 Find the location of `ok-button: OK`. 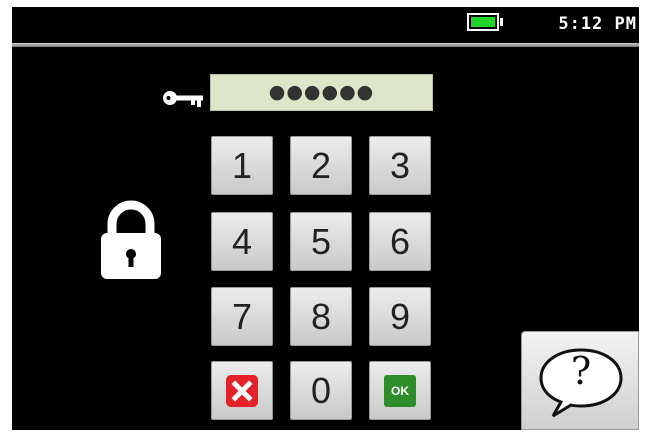

ok-button: OK is located at coordinates (400, 390).